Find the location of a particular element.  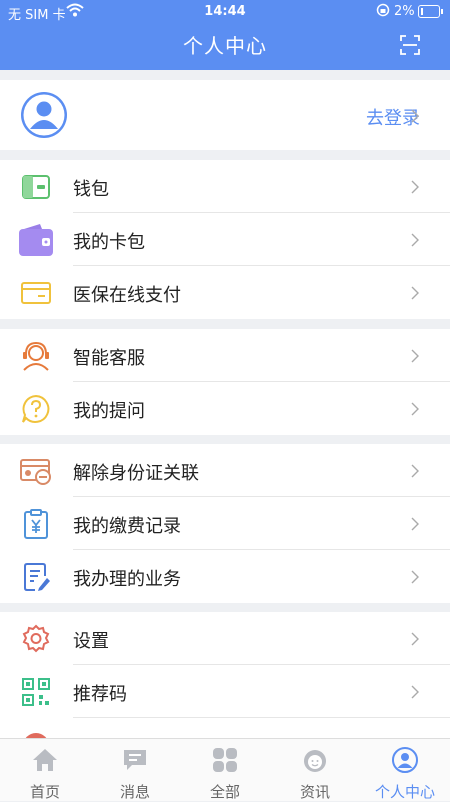

avatar-icon is located at coordinates (44, 115).